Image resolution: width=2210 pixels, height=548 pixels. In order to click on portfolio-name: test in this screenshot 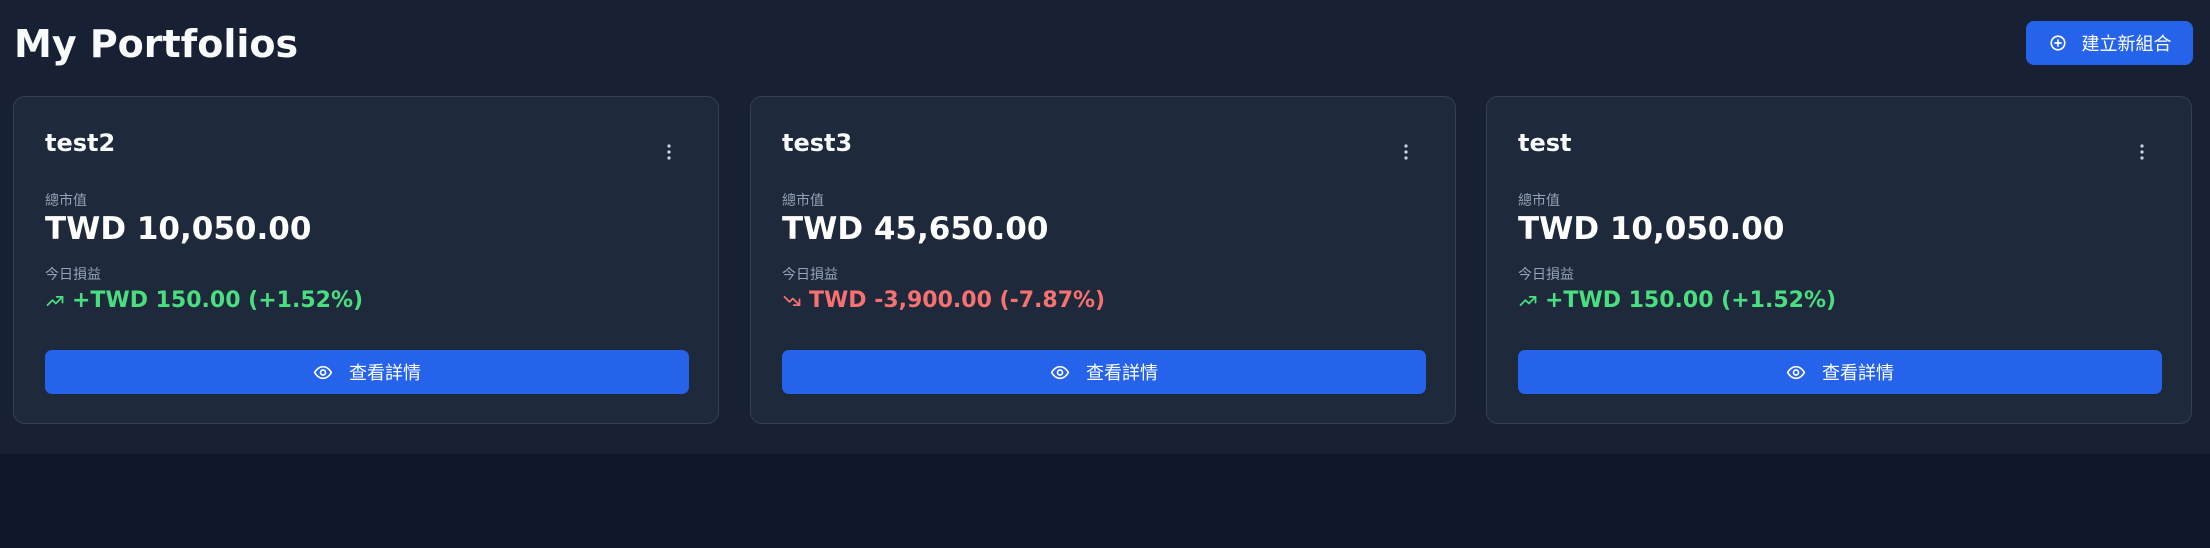, I will do `click(1545, 143)`.